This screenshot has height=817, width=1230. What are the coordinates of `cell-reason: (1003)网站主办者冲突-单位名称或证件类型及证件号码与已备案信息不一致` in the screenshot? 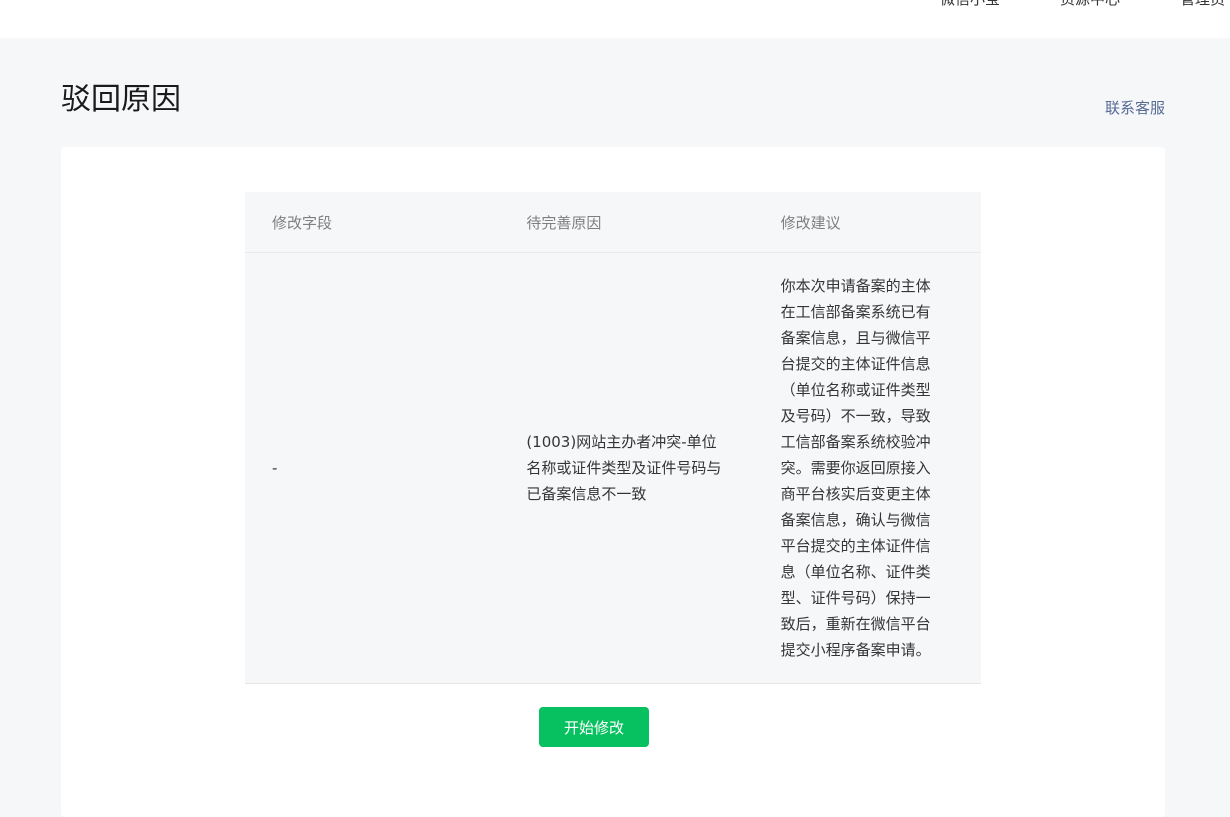 It's located at (626, 468).